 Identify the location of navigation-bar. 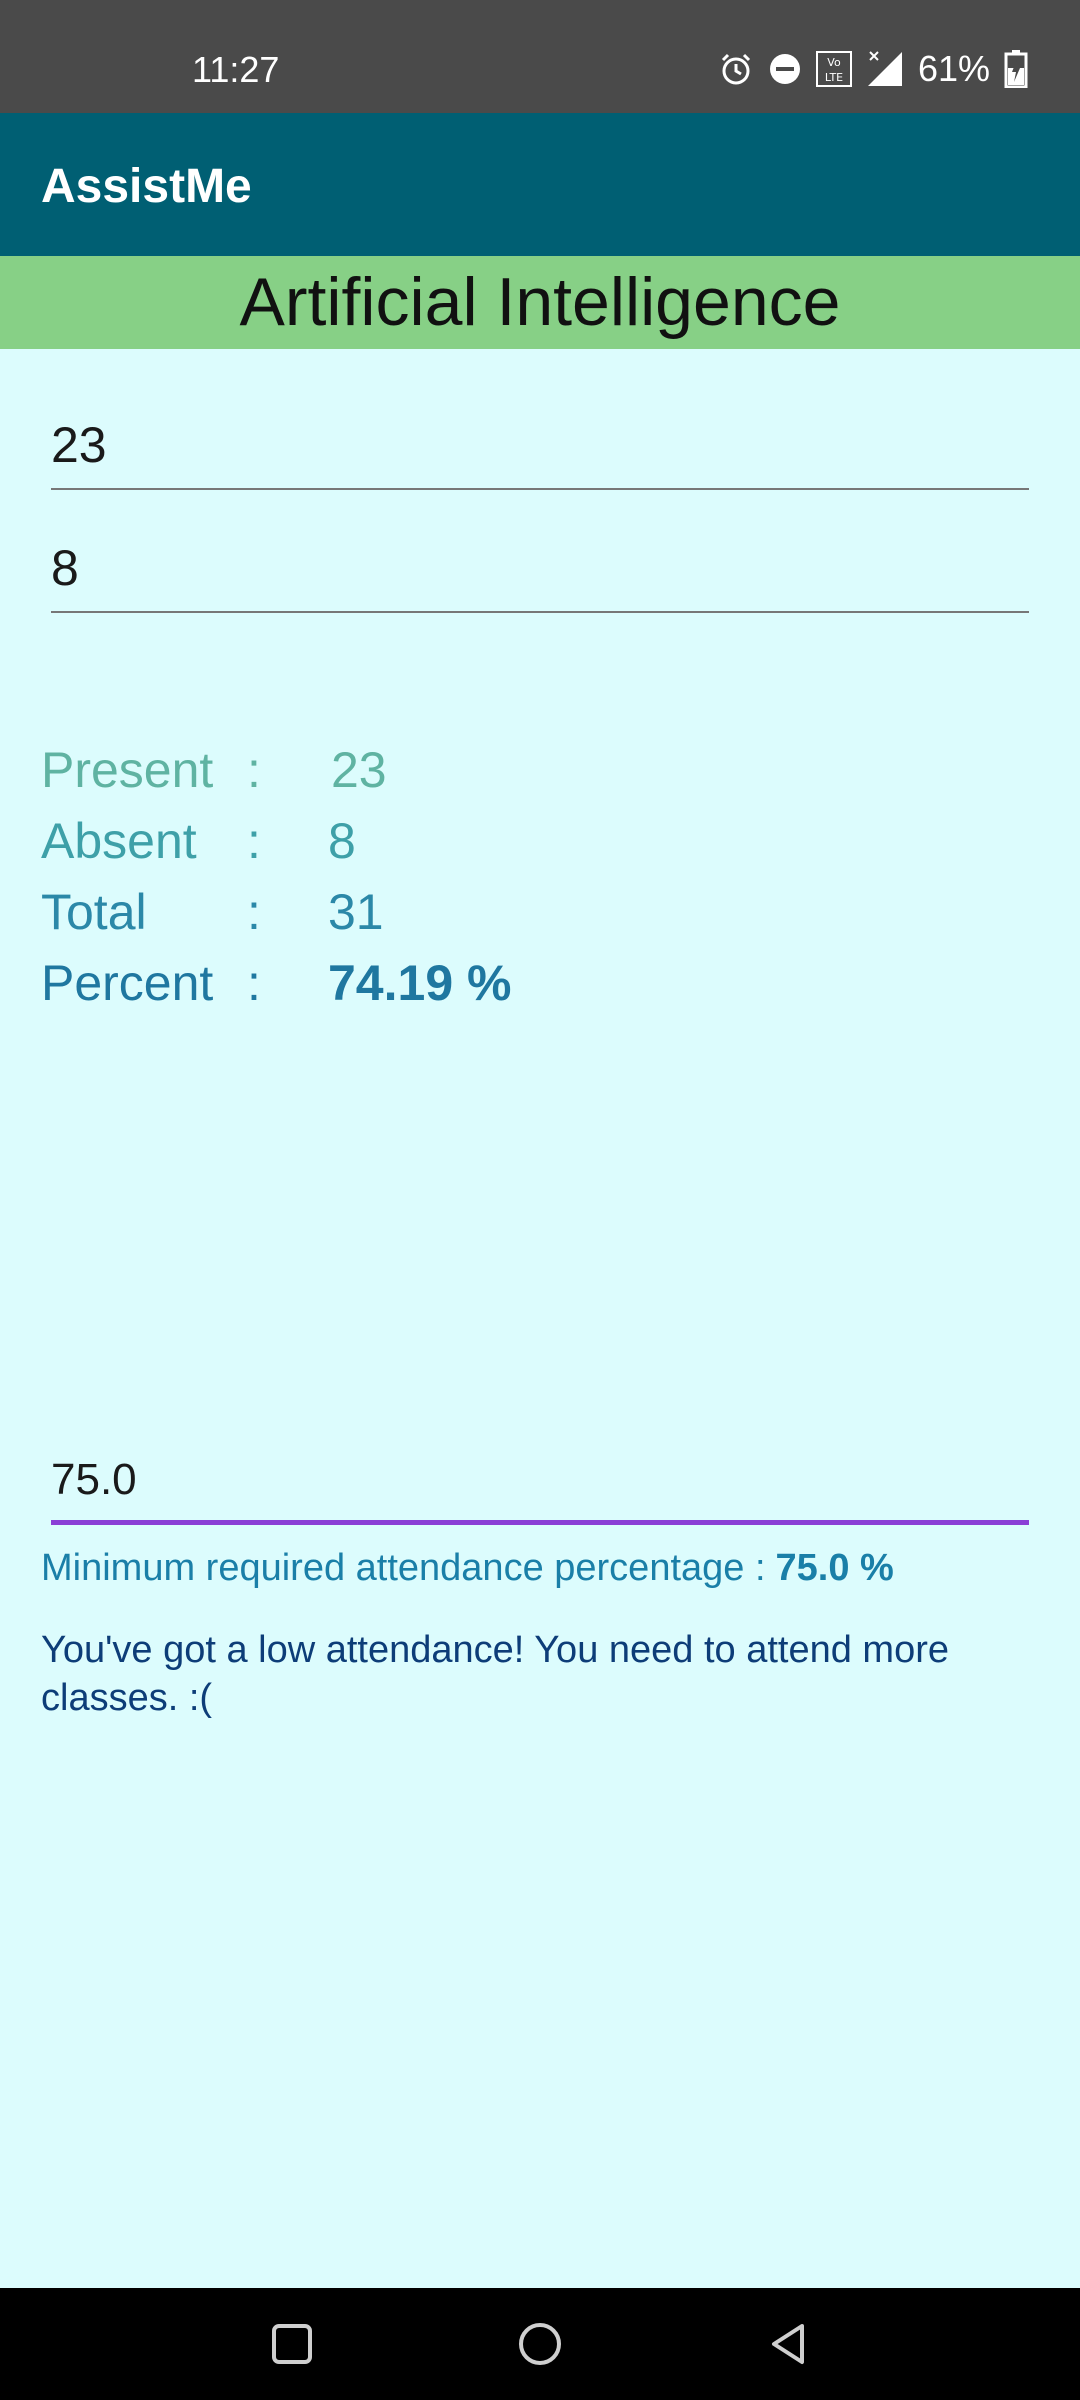
(540, 2344).